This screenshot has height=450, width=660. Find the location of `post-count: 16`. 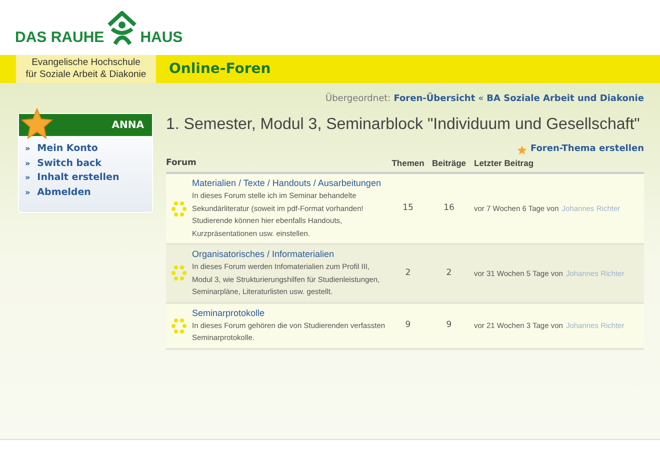

post-count: 16 is located at coordinates (449, 208).